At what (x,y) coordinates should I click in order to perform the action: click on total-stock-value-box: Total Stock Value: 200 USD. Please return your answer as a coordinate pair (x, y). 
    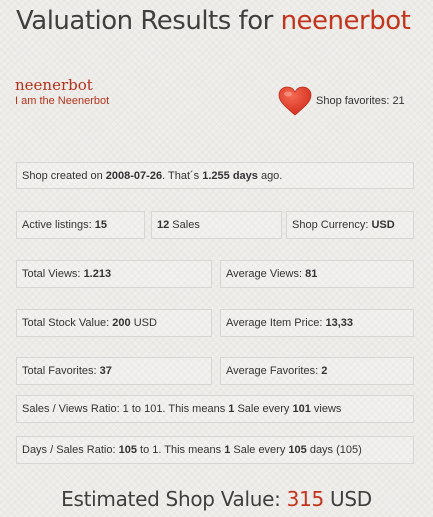
    Looking at the image, I should click on (114, 323).